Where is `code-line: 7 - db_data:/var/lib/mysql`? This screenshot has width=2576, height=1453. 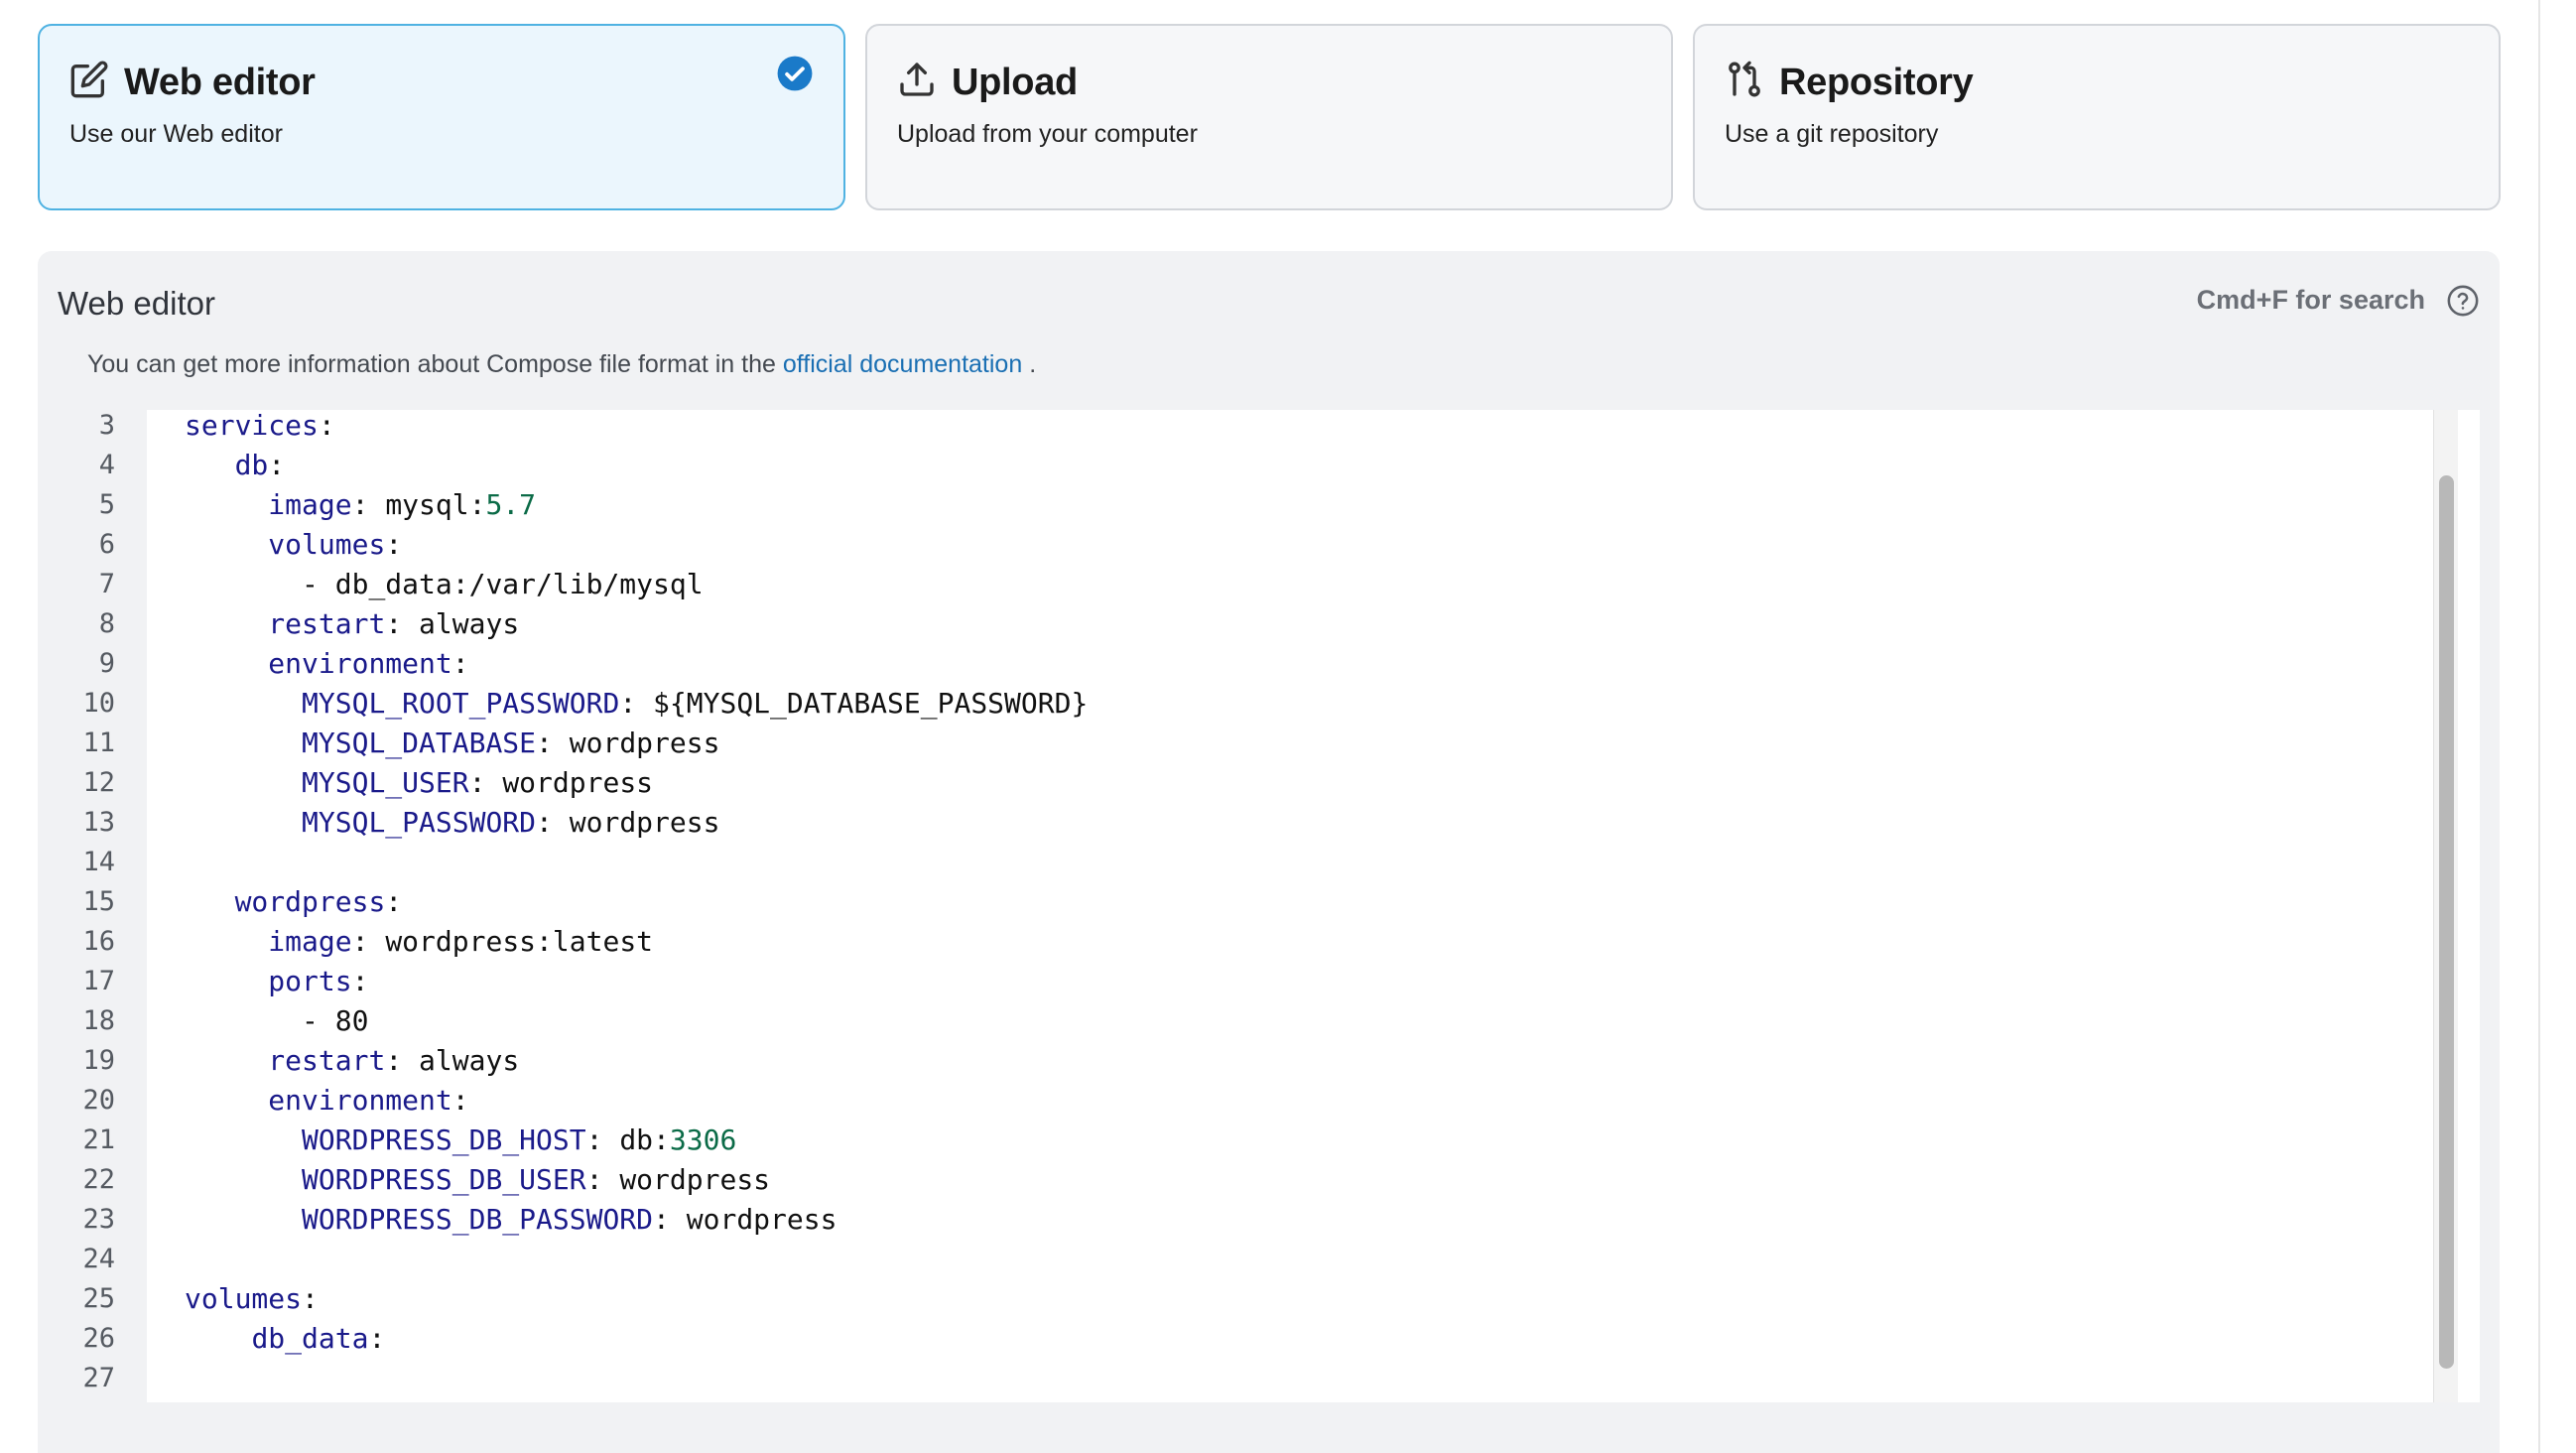
code-line: 7 - db_data:/var/lib/mysql is located at coordinates (1244, 584).